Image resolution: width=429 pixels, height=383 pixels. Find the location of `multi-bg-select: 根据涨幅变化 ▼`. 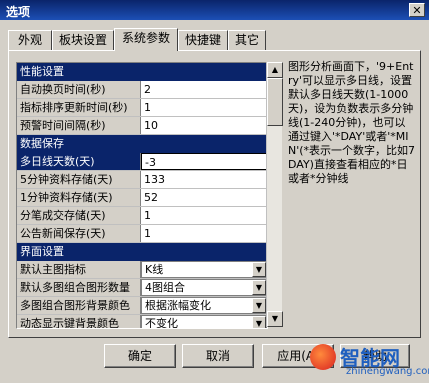

multi-bg-select: 根据涨幅变化 ▼ is located at coordinates (204, 305).